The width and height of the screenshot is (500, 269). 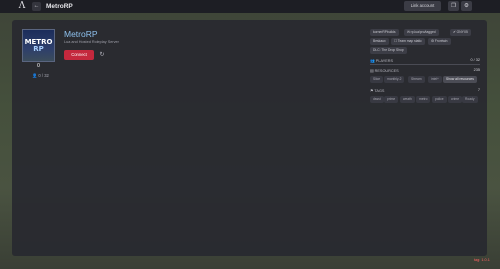 I want to click on refresh-icon: ↻, so click(x=102, y=55).